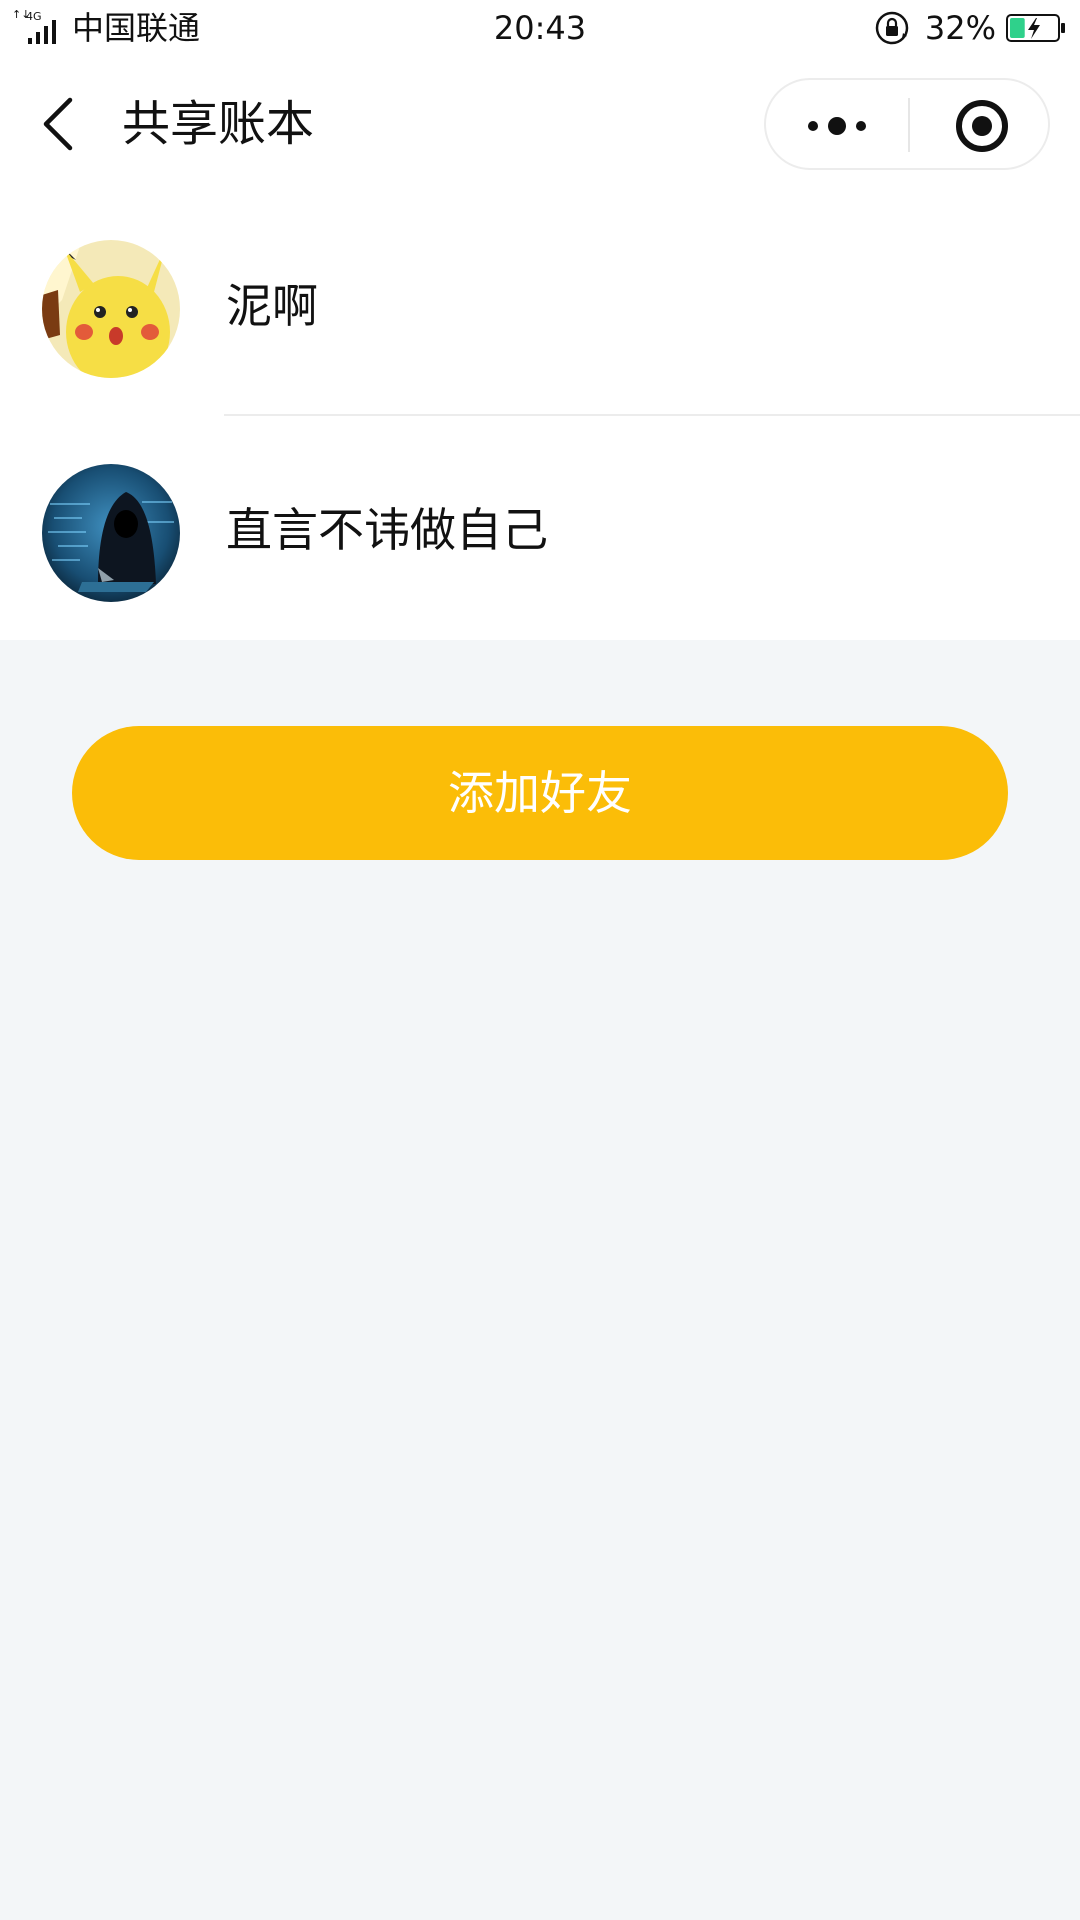  What do you see at coordinates (540, 793) in the screenshot?
I see `add-friend-button: 添加好友` at bounding box center [540, 793].